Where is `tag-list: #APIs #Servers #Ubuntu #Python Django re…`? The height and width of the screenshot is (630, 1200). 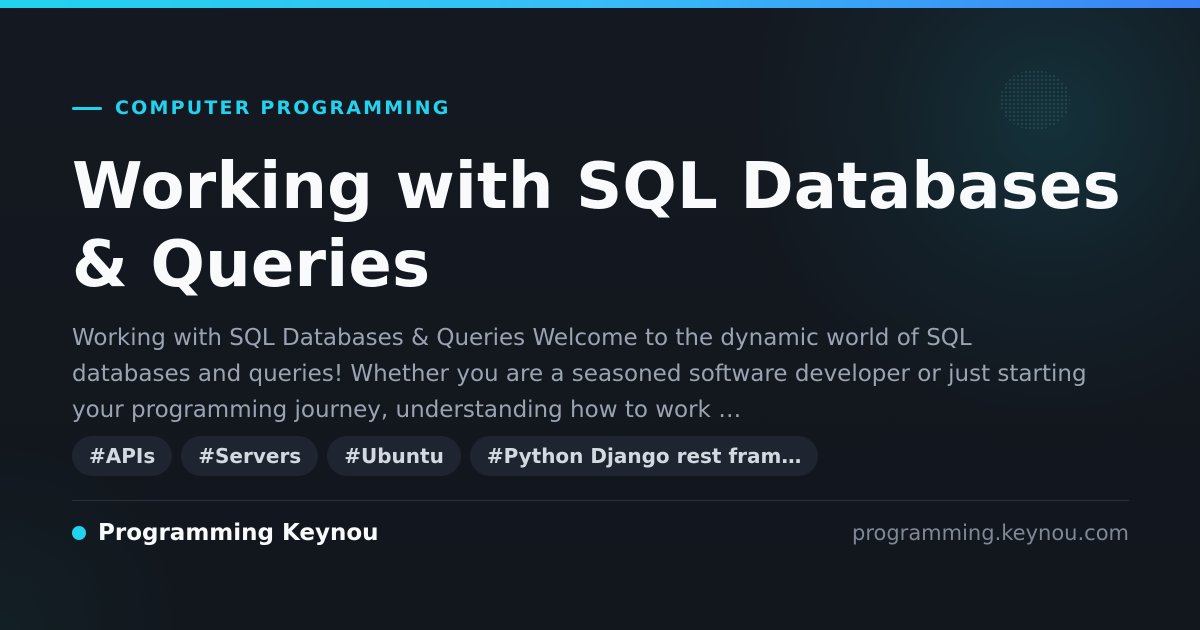 tag-list: #APIs #Servers #Ubuntu #Python Django re… is located at coordinates (445, 456).